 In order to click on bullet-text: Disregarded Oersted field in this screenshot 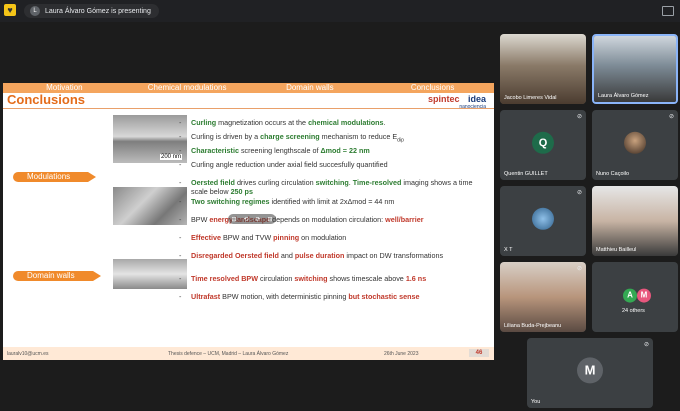, I will do `click(236, 255)`.